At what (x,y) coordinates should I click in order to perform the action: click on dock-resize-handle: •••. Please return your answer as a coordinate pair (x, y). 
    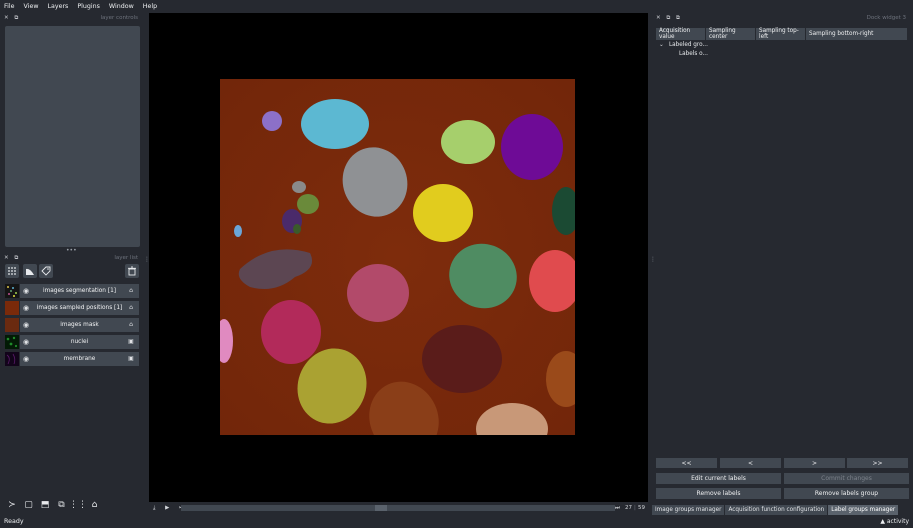
    Looking at the image, I should click on (71, 251).